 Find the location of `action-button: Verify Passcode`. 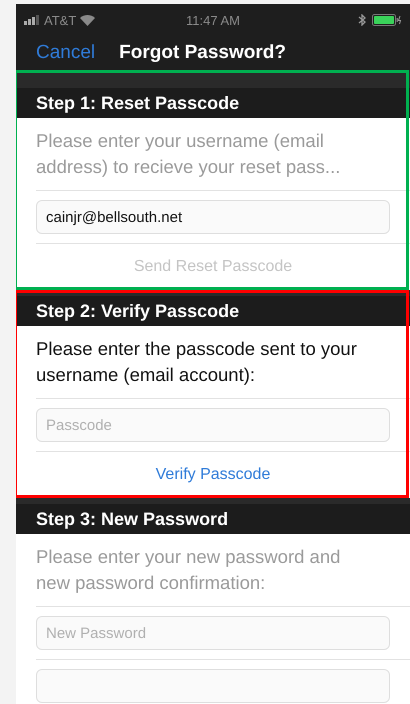

action-button: Verify Passcode is located at coordinates (213, 475).